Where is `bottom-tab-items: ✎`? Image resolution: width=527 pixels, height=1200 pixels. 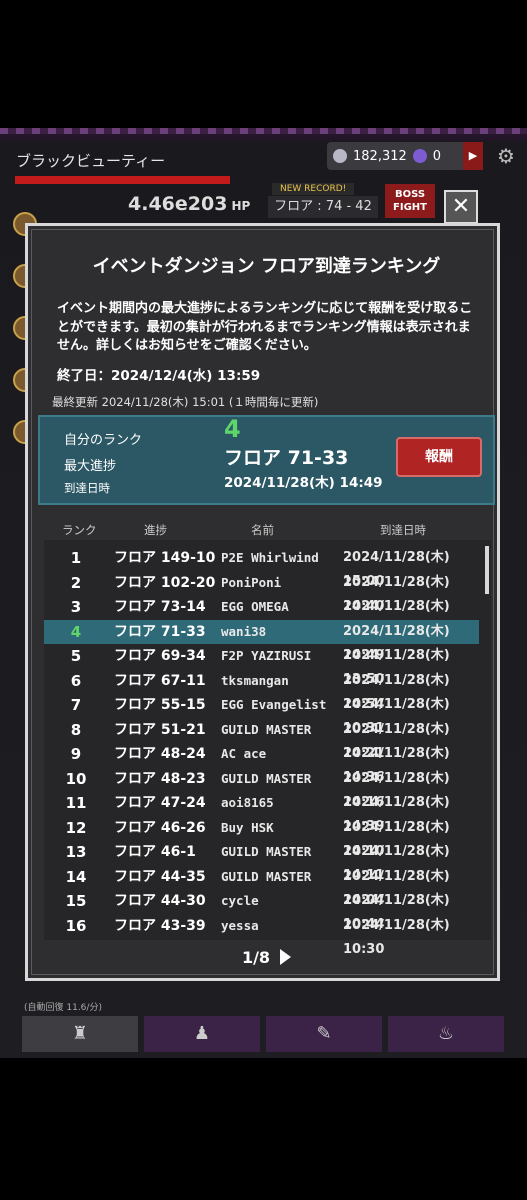 bottom-tab-items: ✎ is located at coordinates (324, 1034).